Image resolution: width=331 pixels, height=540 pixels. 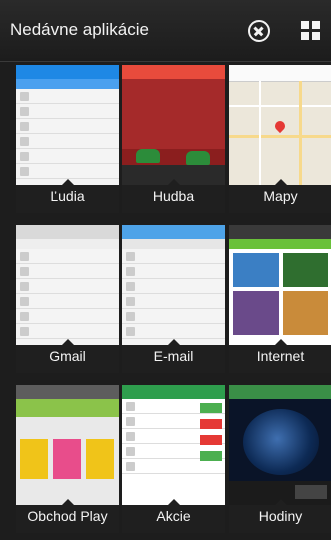 I want to click on app-card-maps: Mapy, so click(x=280, y=139).